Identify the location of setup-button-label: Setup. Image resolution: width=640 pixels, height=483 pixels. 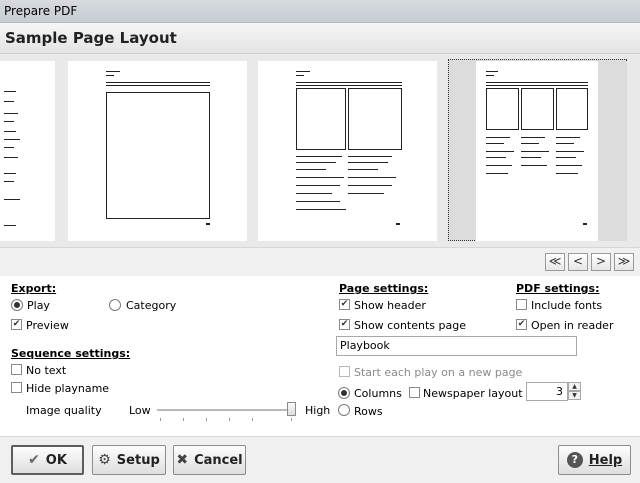
(138, 460).